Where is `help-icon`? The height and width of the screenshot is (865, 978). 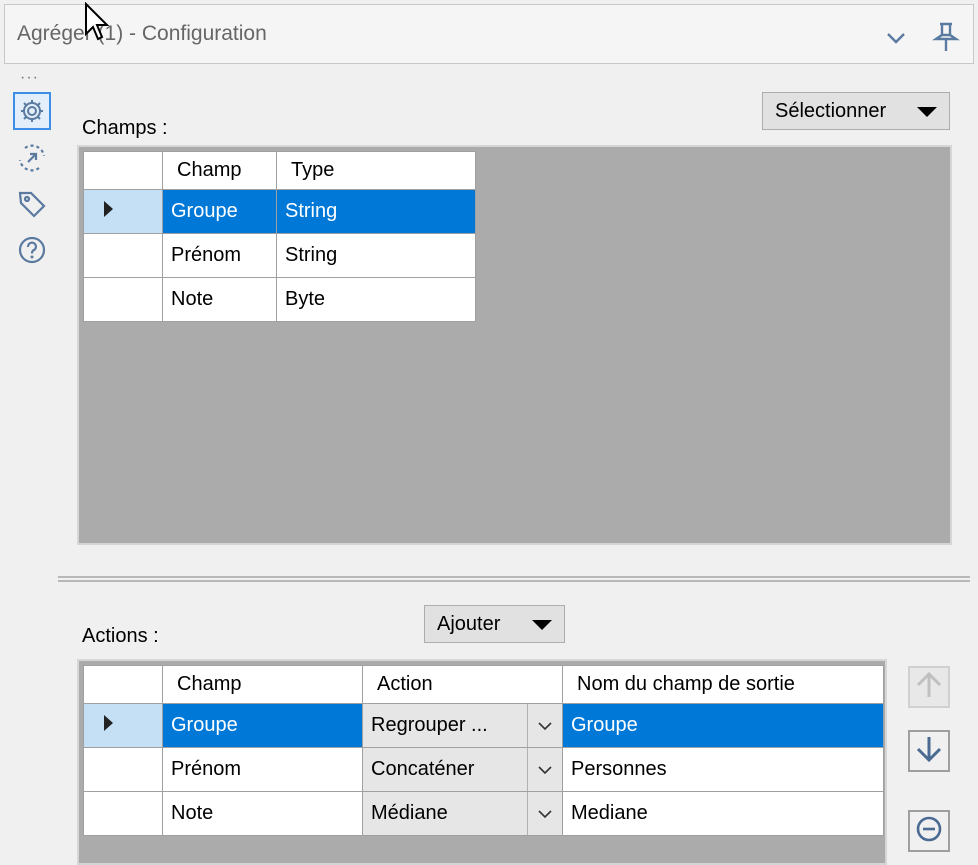
help-icon is located at coordinates (32, 250).